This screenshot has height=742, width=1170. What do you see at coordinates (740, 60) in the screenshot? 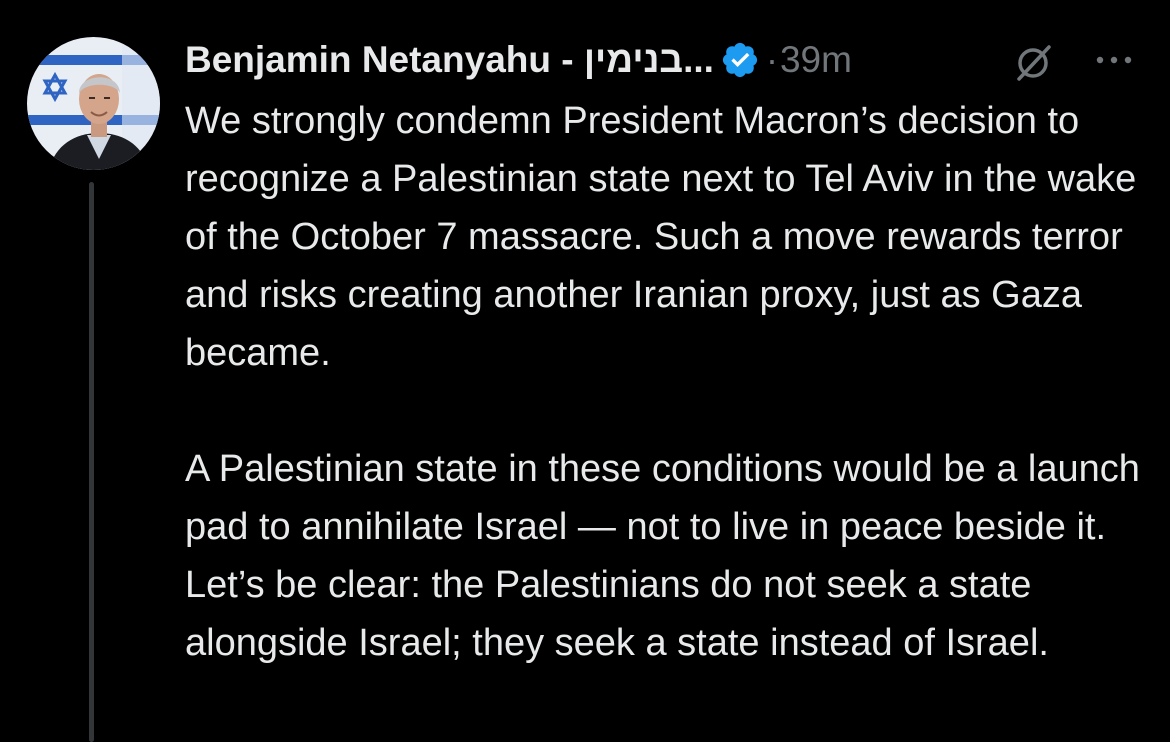
I see `verified-badge-icon` at bounding box center [740, 60].